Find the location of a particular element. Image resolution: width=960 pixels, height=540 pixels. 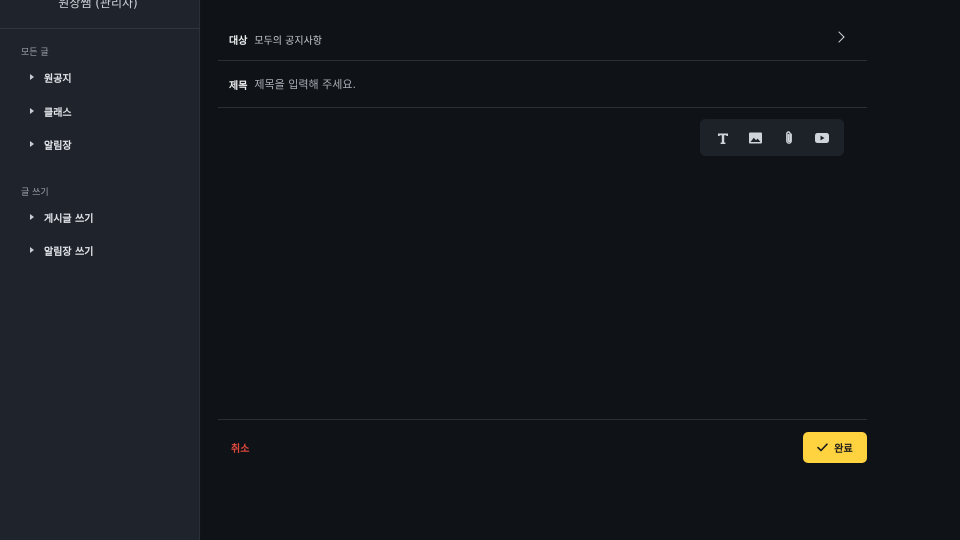

sidebar-item-label: 클래스 is located at coordinates (58, 113).